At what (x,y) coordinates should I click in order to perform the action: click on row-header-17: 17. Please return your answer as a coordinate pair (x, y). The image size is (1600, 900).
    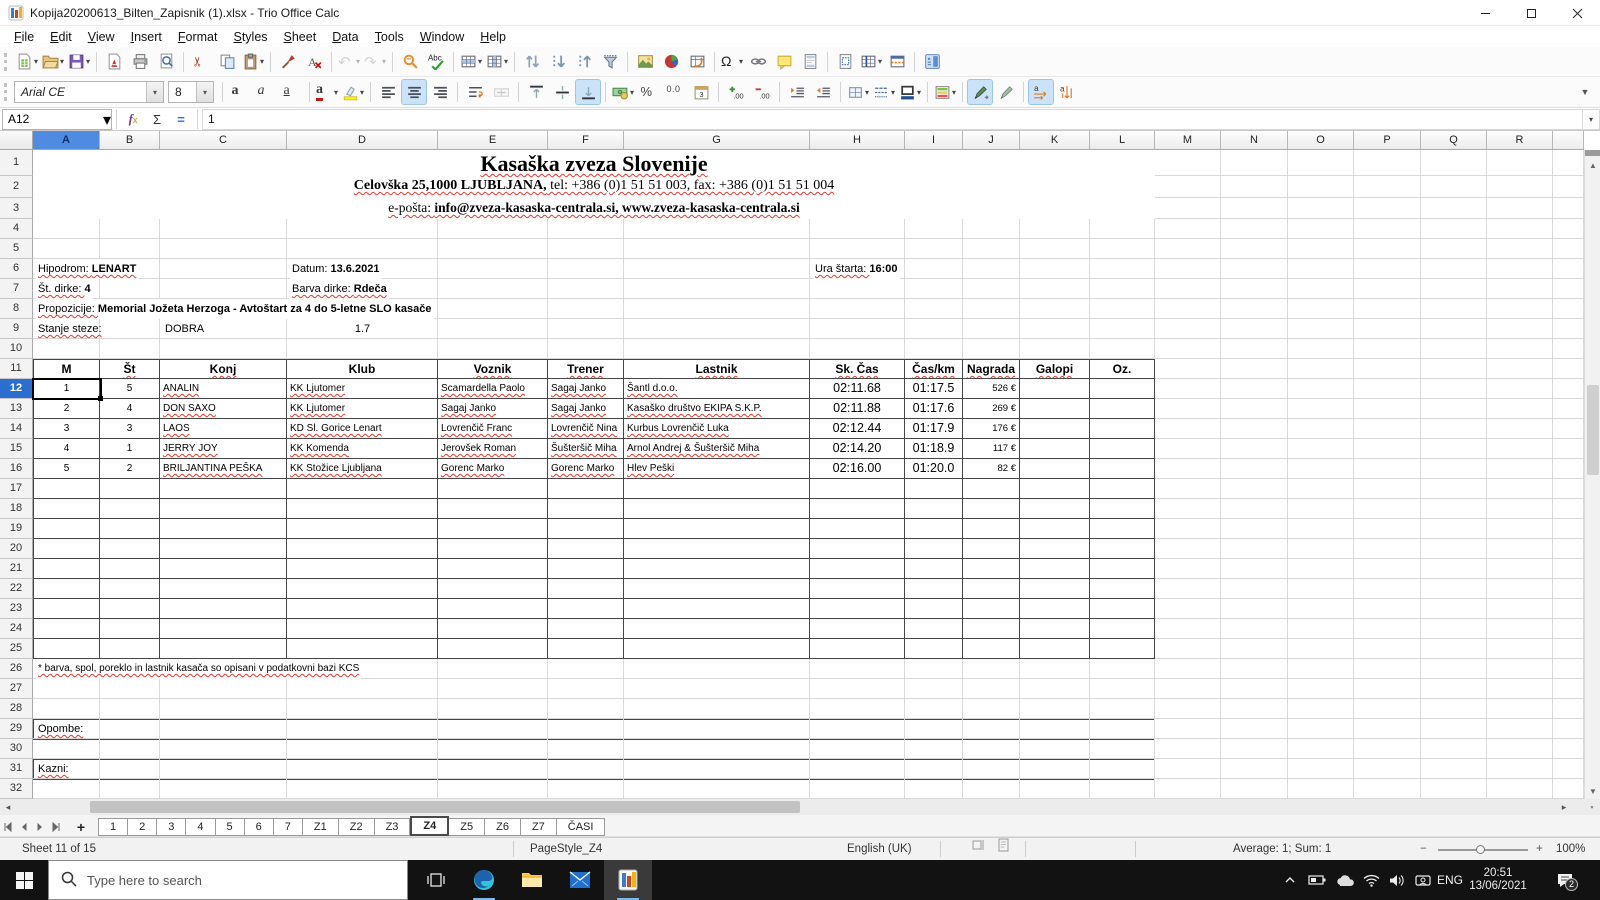
    Looking at the image, I should click on (16, 489).